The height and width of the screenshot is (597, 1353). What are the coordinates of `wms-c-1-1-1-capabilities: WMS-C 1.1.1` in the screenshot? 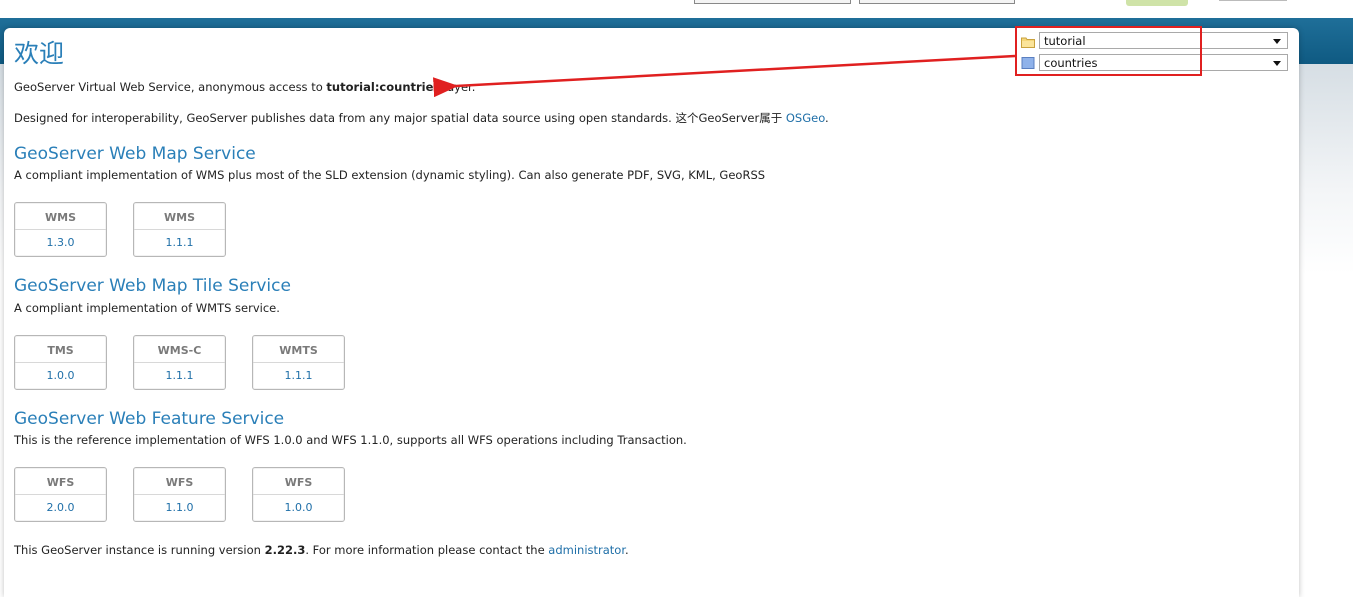 It's located at (179, 362).